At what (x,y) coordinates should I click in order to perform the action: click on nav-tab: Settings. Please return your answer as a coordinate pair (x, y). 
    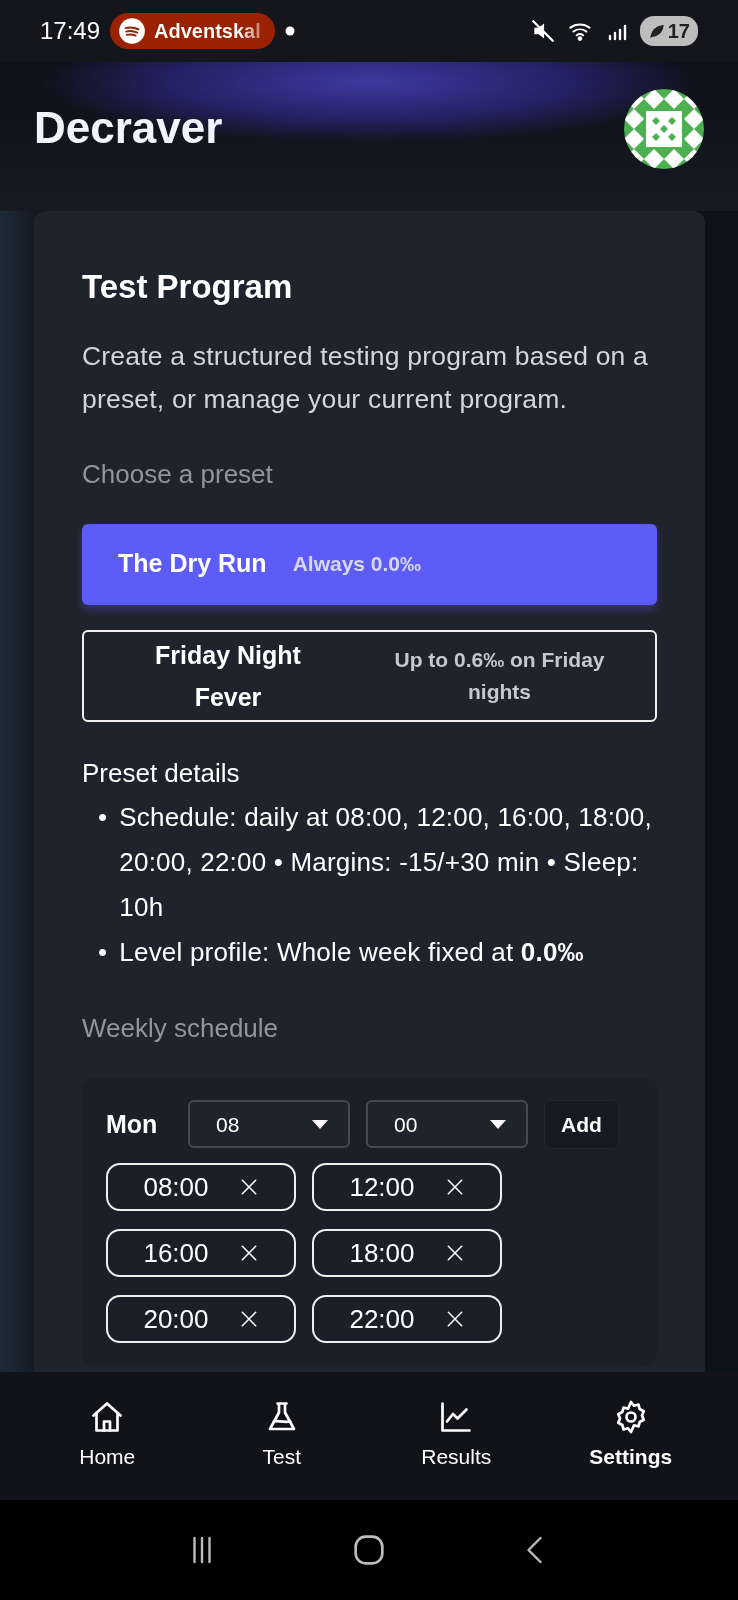
    Looking at the image, I should click on (630, 1436).